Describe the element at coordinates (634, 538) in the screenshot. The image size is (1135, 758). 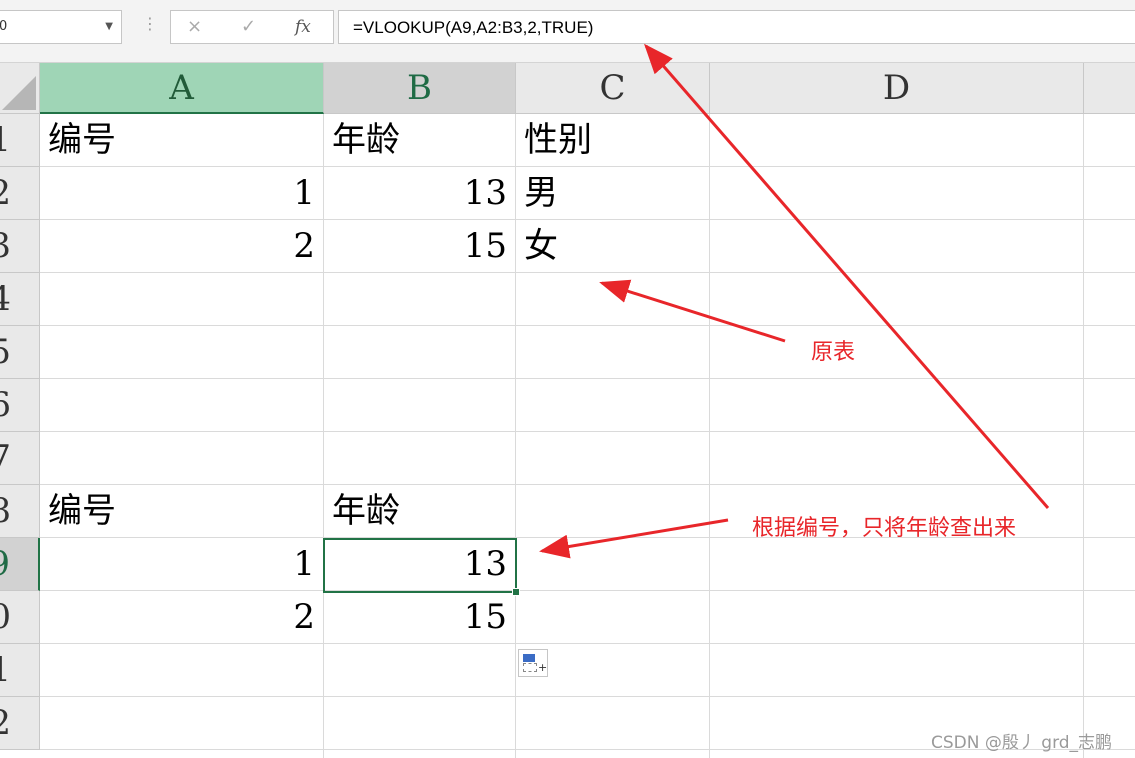
I see `arrow-to-result-cell` at that location.